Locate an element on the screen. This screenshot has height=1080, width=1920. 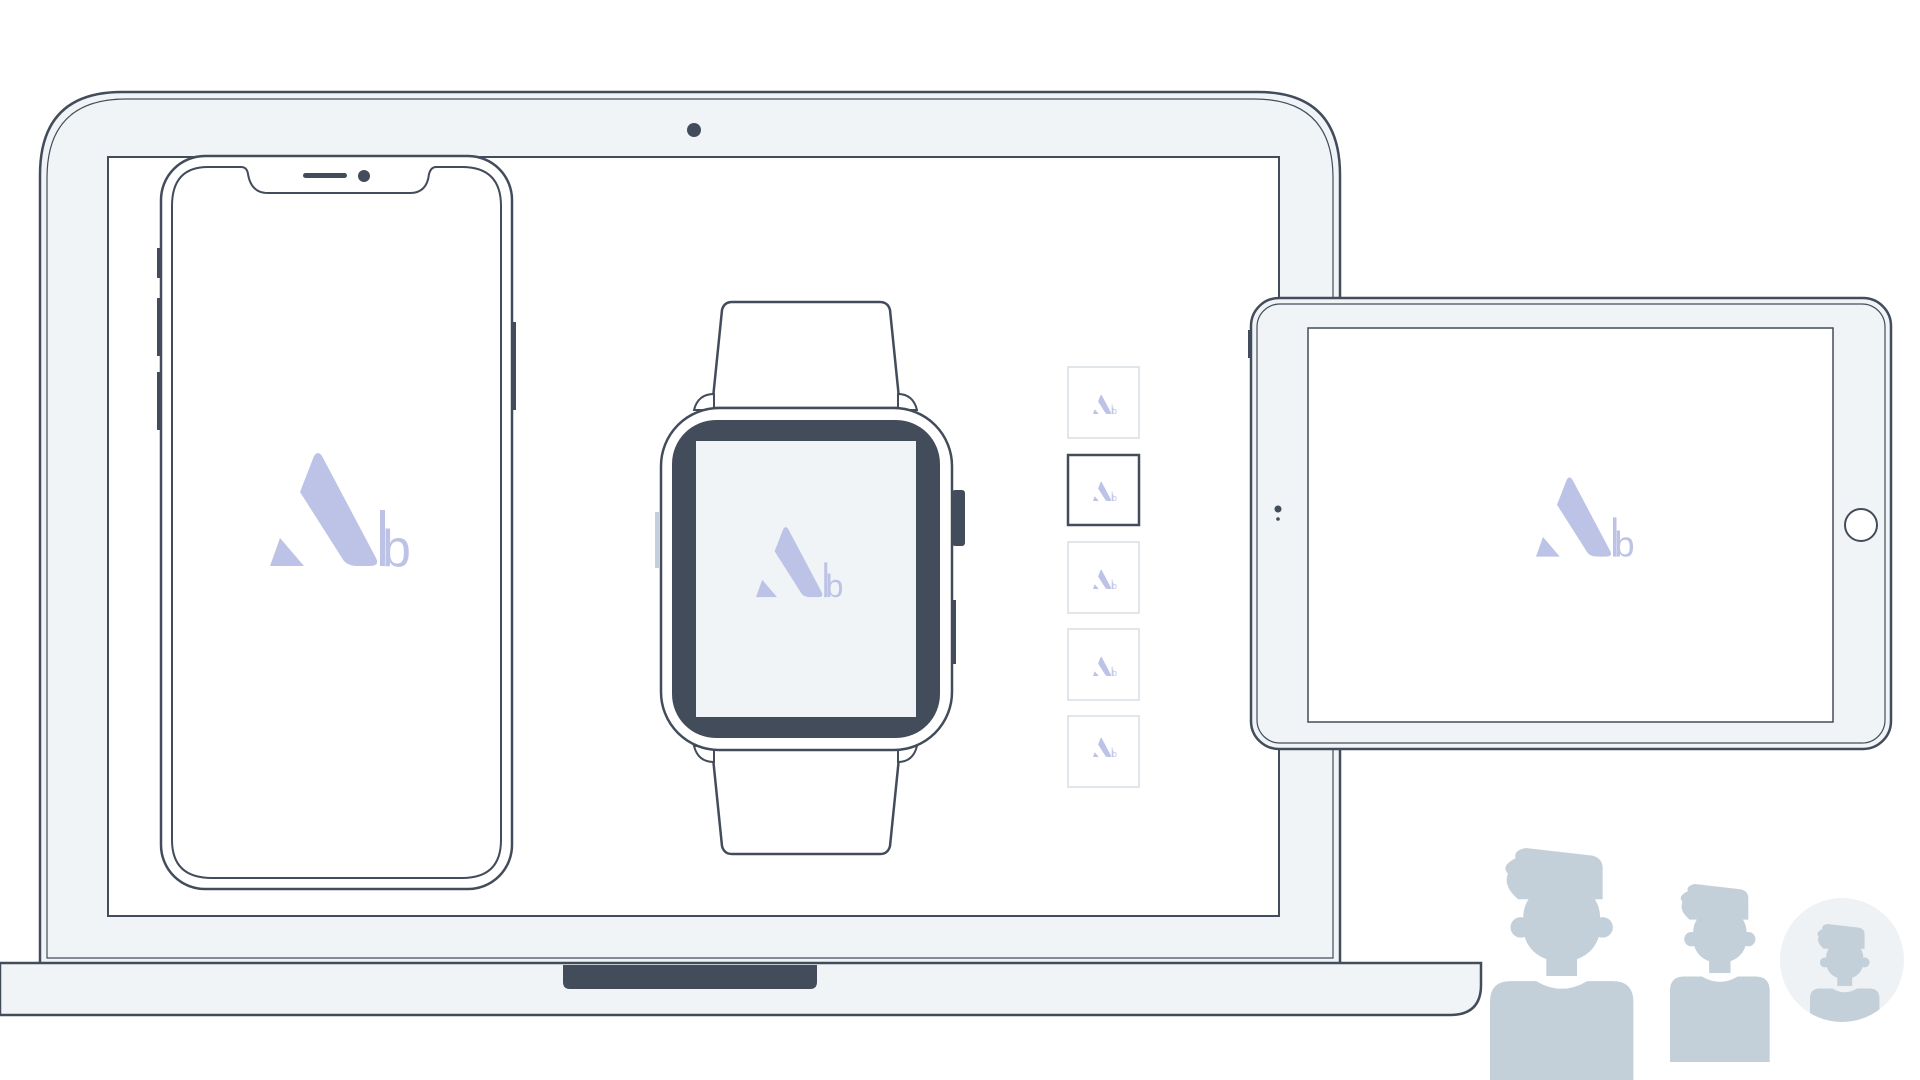
phone-speaker is located at coordinates (325, 175).